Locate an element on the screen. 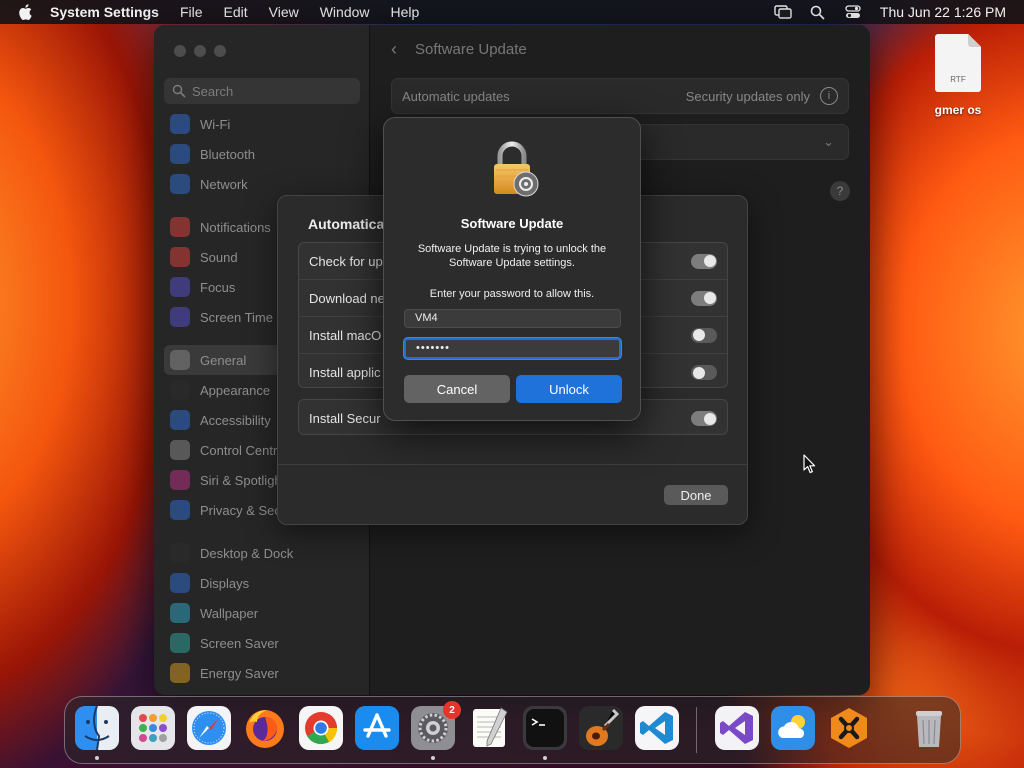 This screenshot has width=1024, height=768. download-updates-toggle is located at coordinates (704, 298).